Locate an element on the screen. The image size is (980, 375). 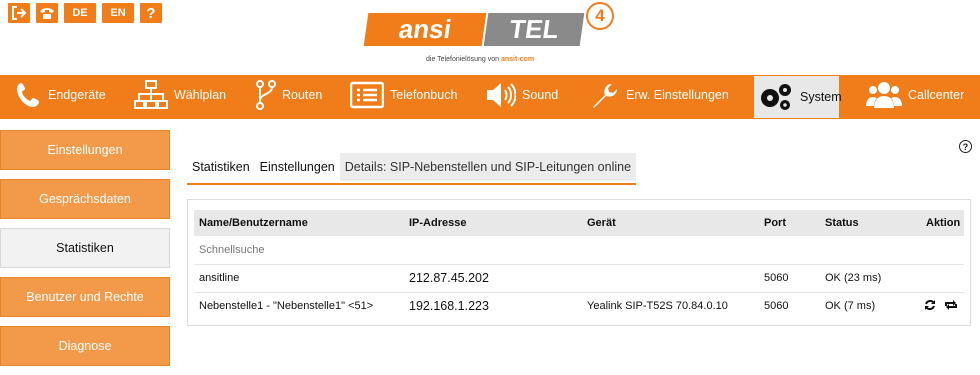
nav-endgeraete: Endgeräte is located at coordinates (61, 95).